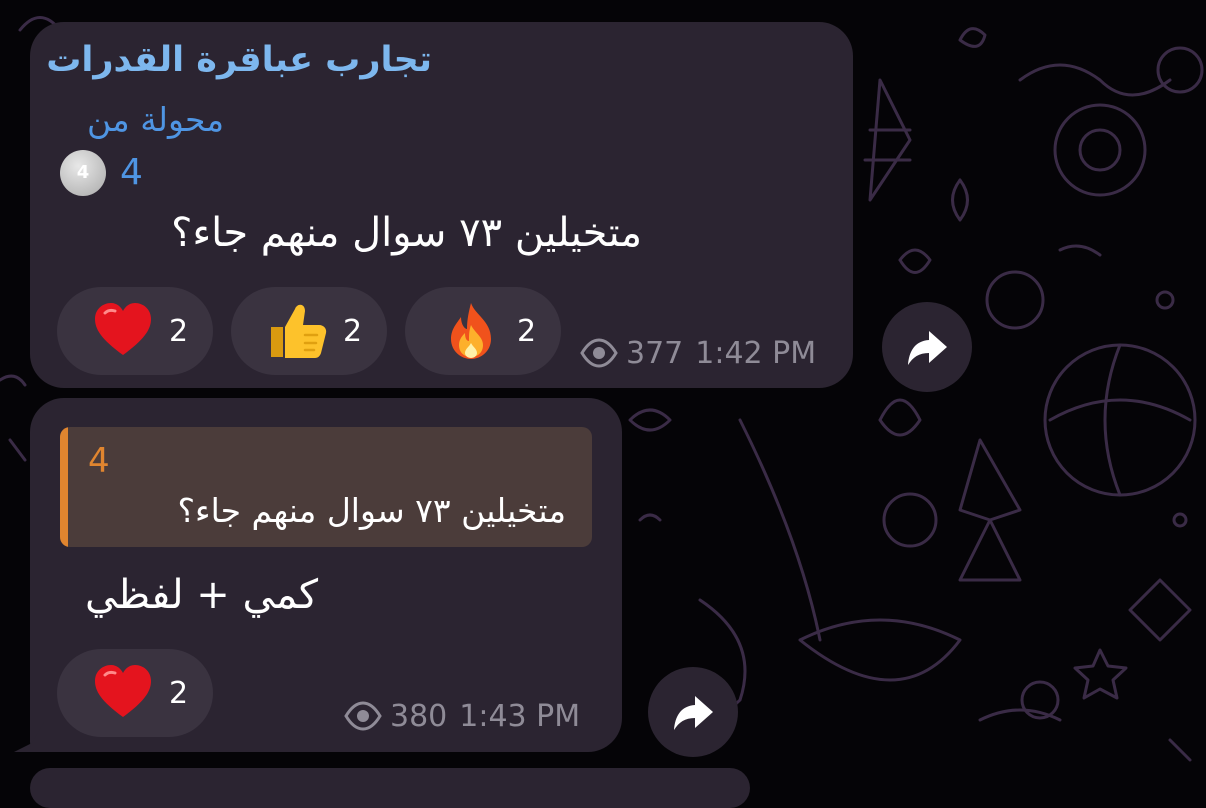 The width and height of the screenshot is (1206, 808). I want to click on reaction-fire: 2, so click(483, 331).